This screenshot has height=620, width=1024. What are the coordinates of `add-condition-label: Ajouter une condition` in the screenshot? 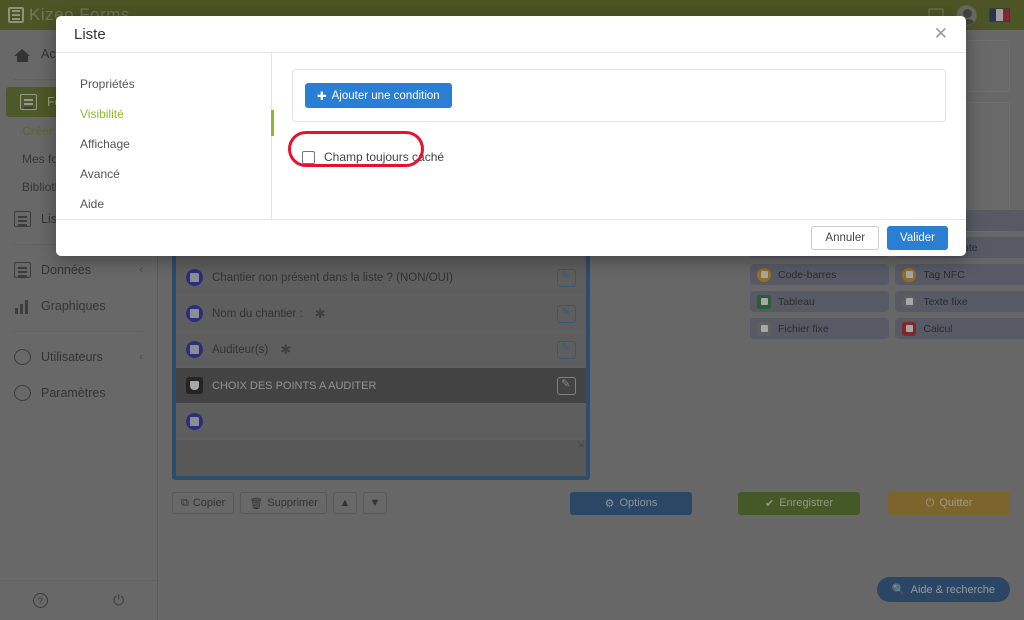 It's located at (385, 95).